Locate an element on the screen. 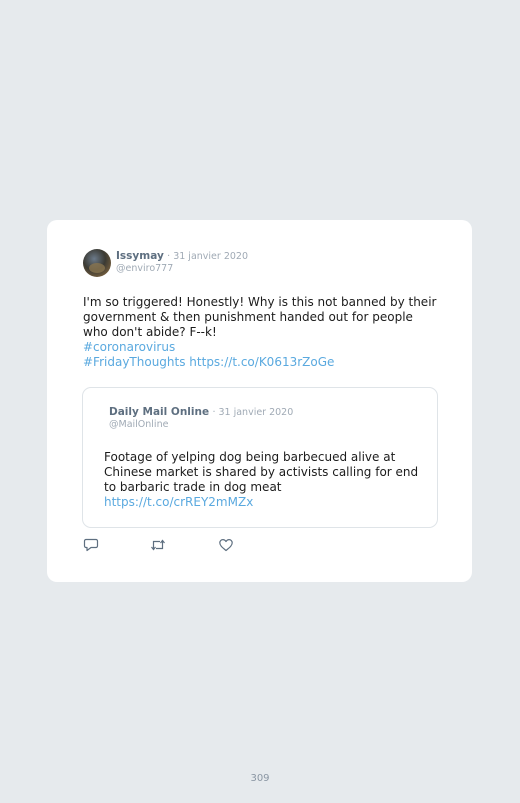  tweet-author: Issymay · 31 janvier 2020 is located at coordinates (182, 256).